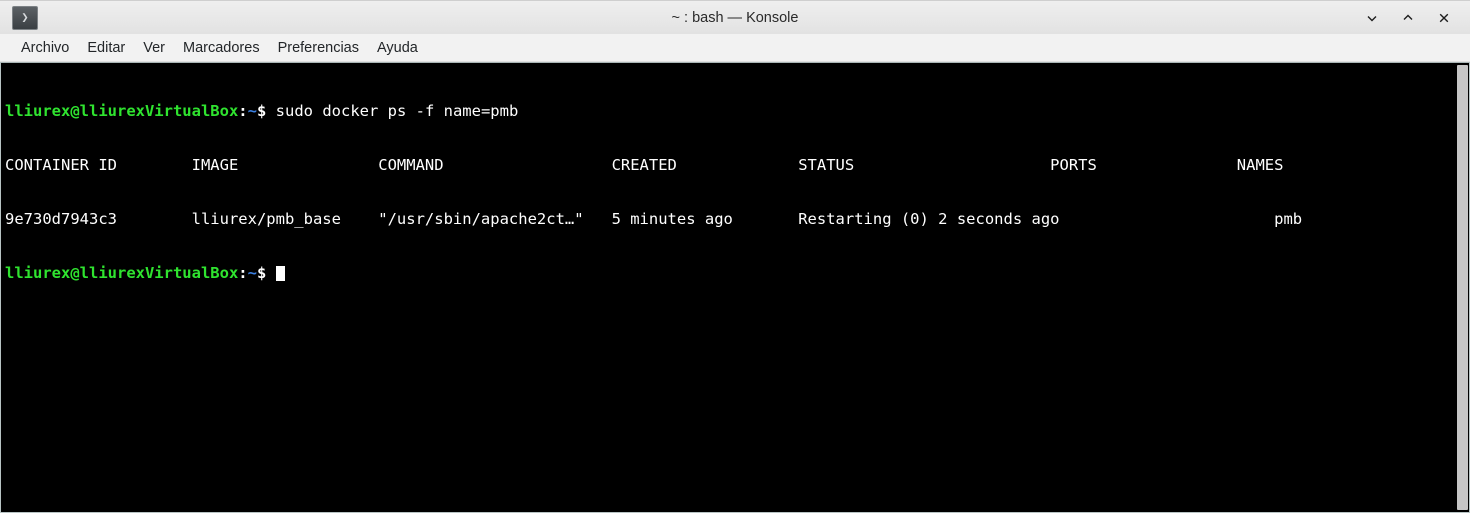 This screenshot has width=1470, height=513. What do you see at coordinates (122, 111) in the screenshot?
I see `prompt-user-host: lliurex@lliurexVirtualBox` at bounding box center [122, 111].